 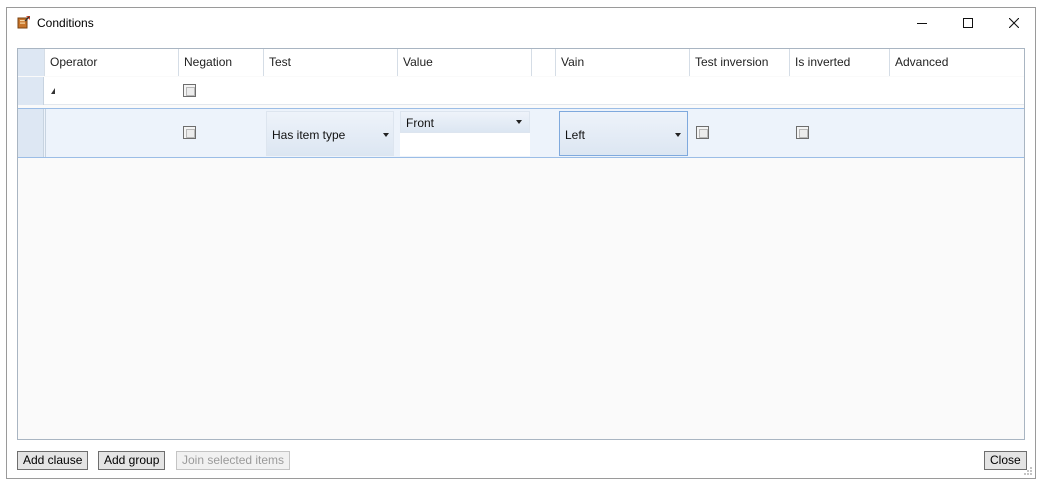 I want to click on test-combobox-value: Has item type, so click(x=309, y=135).